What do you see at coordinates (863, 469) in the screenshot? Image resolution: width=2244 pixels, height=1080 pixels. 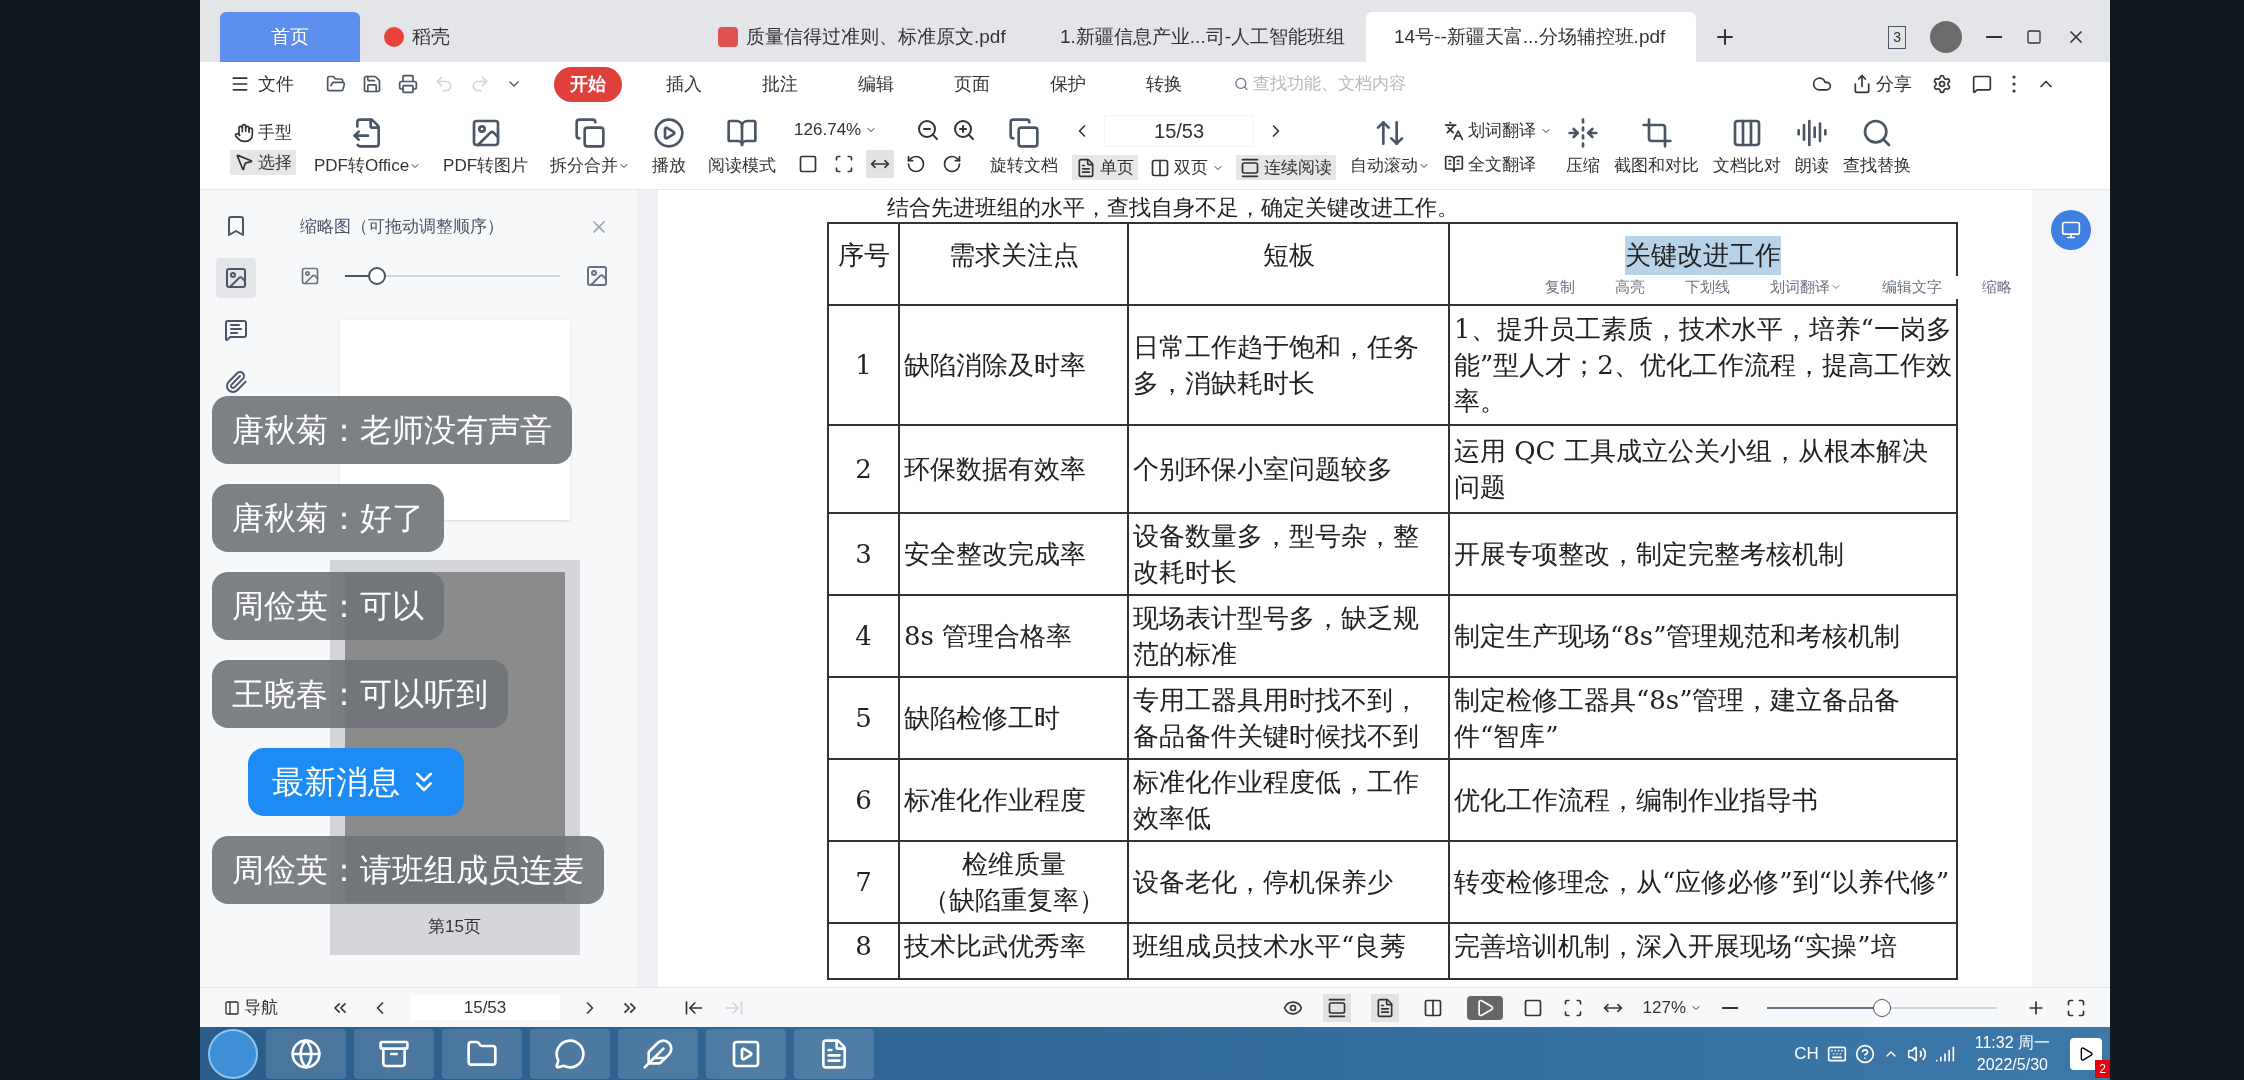 I see `table-cell-text: 2` at bounding box center [863, 469].